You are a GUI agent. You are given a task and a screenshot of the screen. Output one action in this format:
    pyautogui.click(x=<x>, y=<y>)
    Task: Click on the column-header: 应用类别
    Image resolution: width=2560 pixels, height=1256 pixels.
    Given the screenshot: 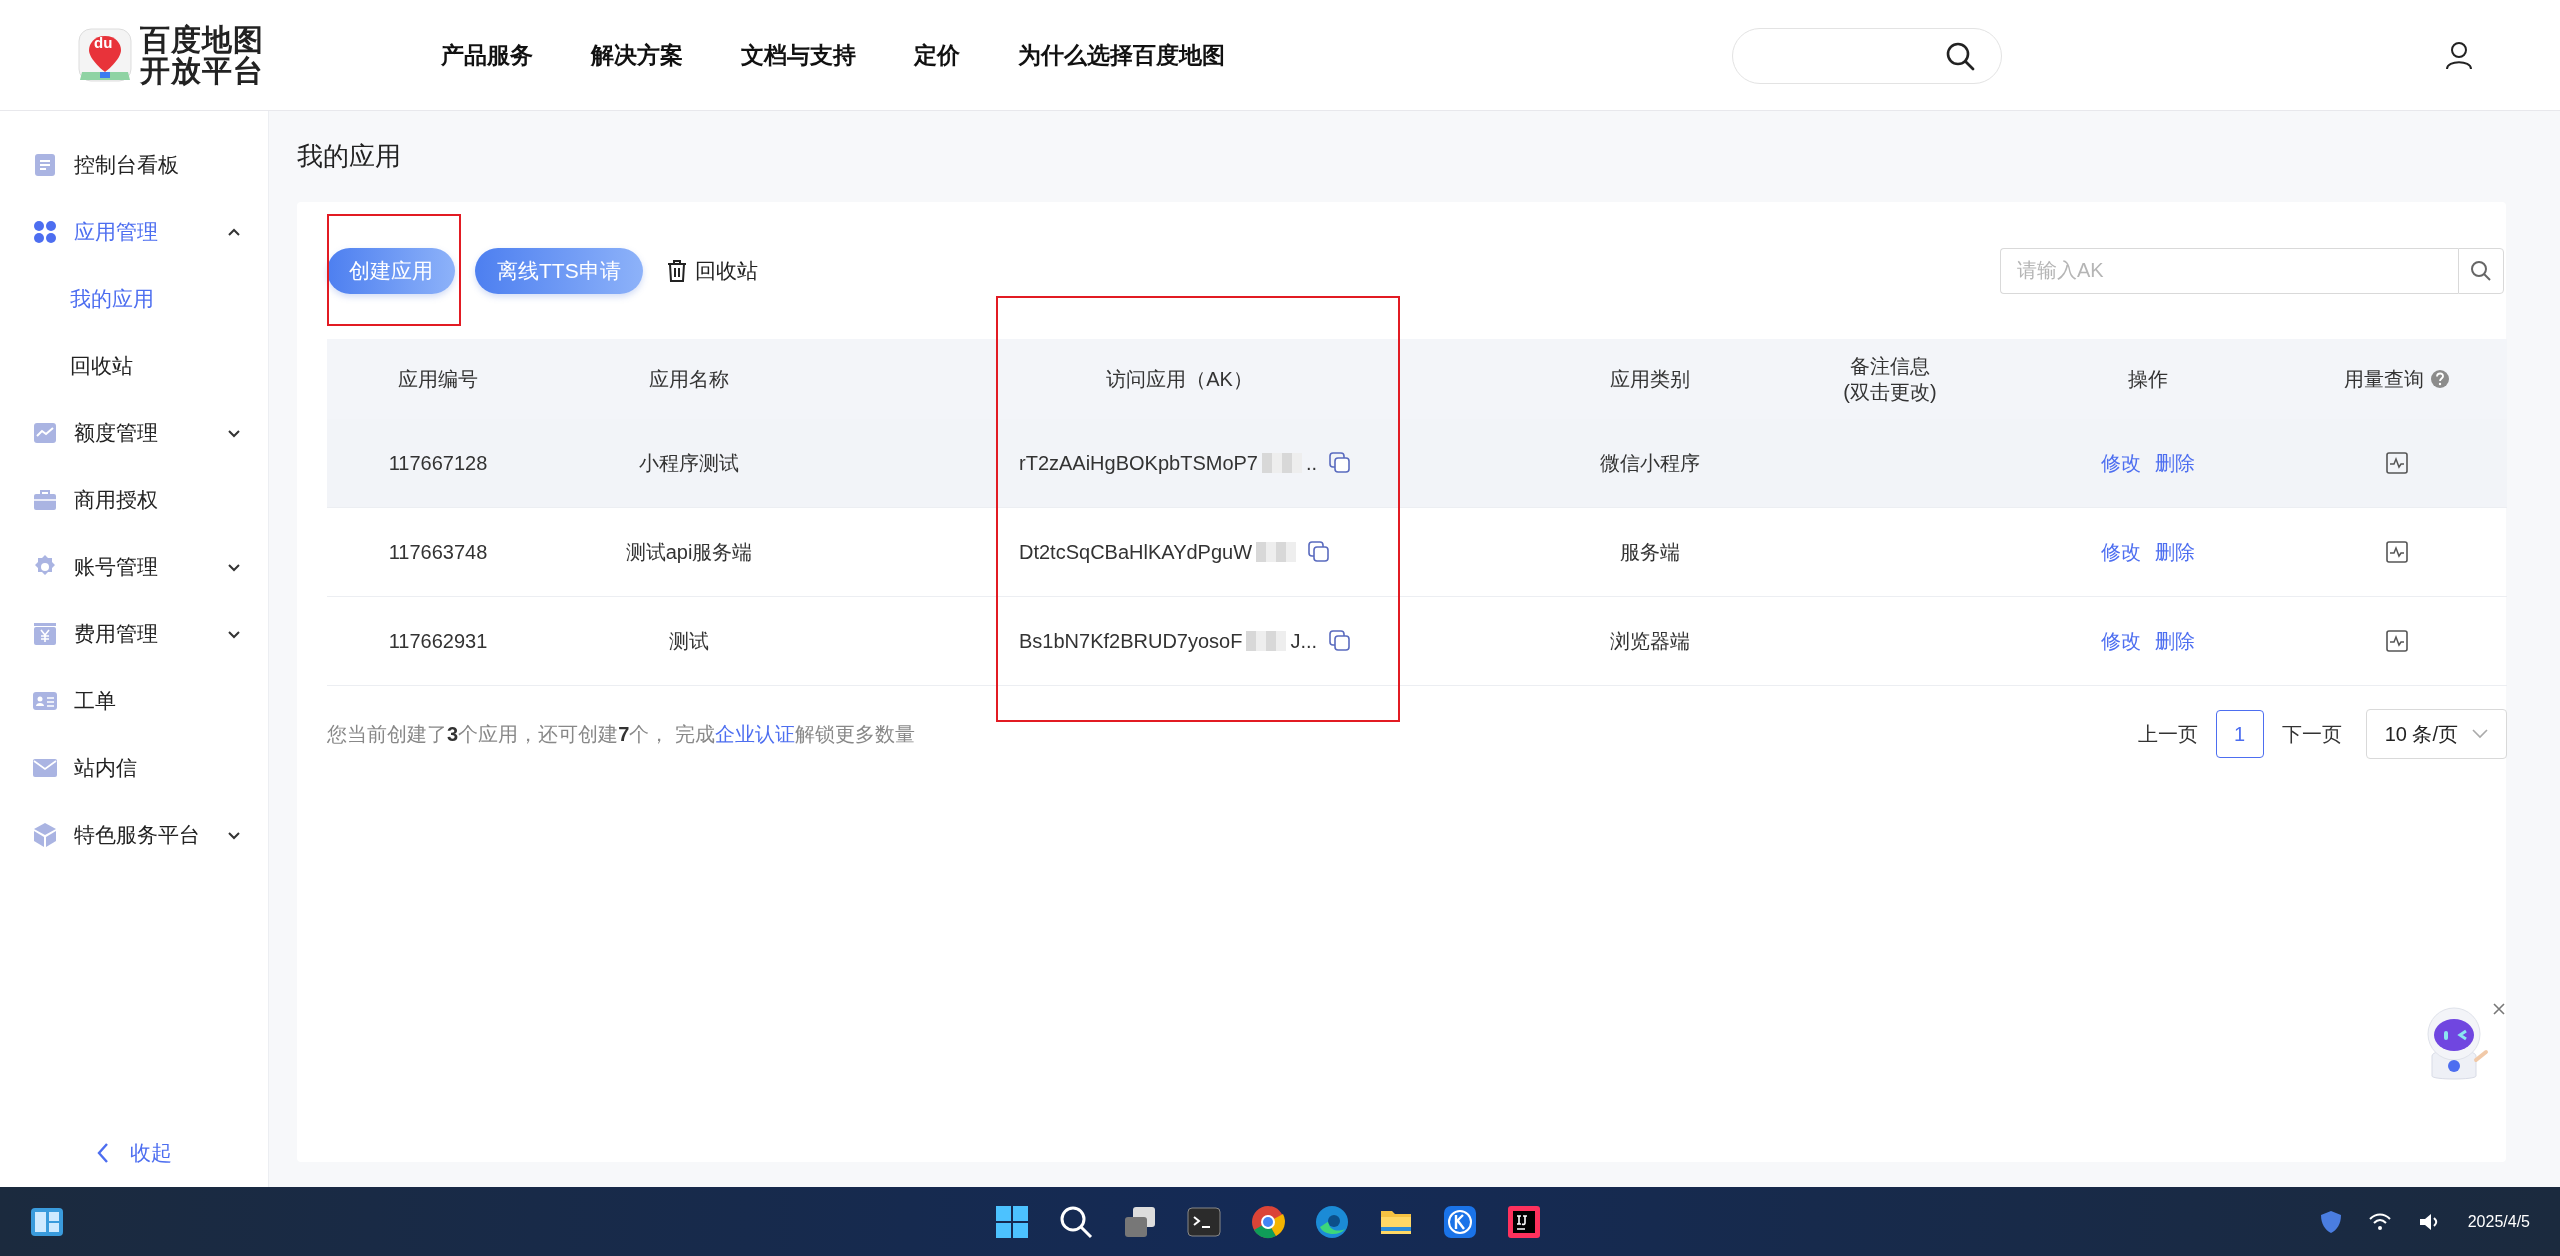 What is the action you would take?
    pyautogui.click(x=1650, y=379)
    